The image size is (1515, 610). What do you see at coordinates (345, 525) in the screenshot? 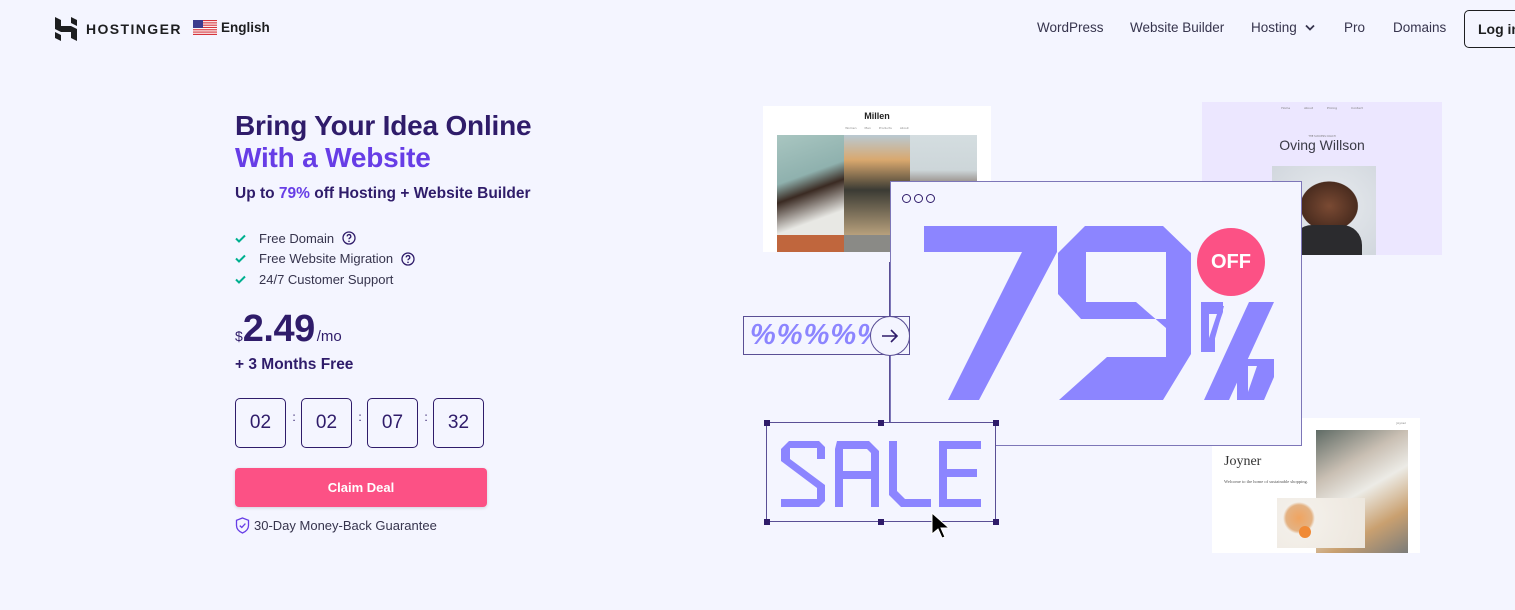
I see `guarantee-label: 30-Day Money-Back Guarantee` at bounding box center [345, 525].